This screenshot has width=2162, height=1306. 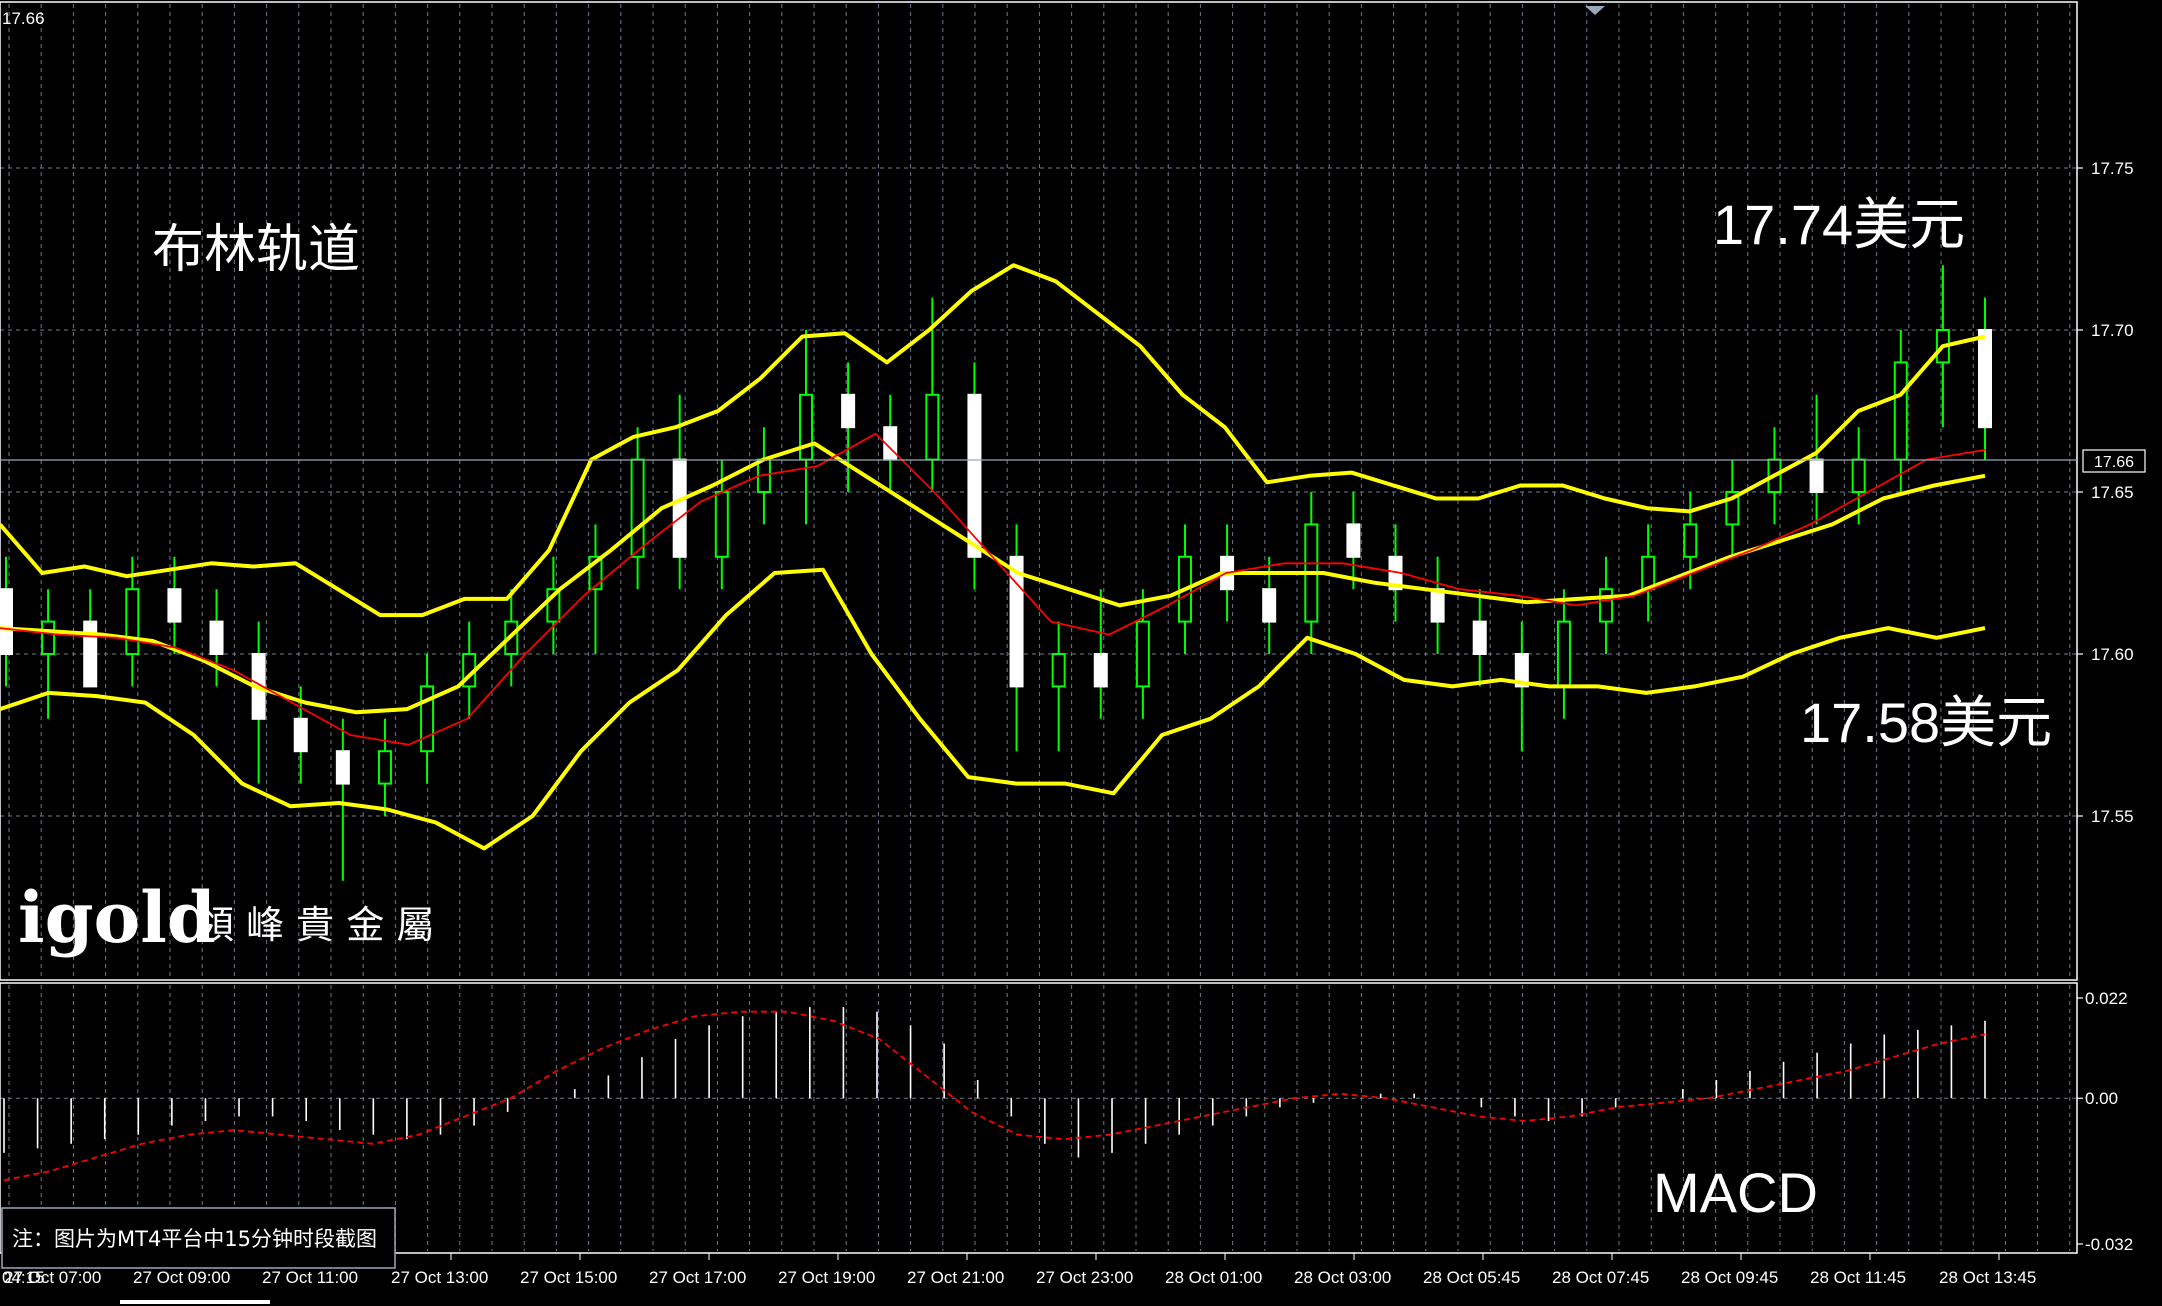 What do you see at coordinates (568, 1277) in the screenshot?
I see `time-tick-label: 27 Oct 15:00` at bounding box center [568, 1277].